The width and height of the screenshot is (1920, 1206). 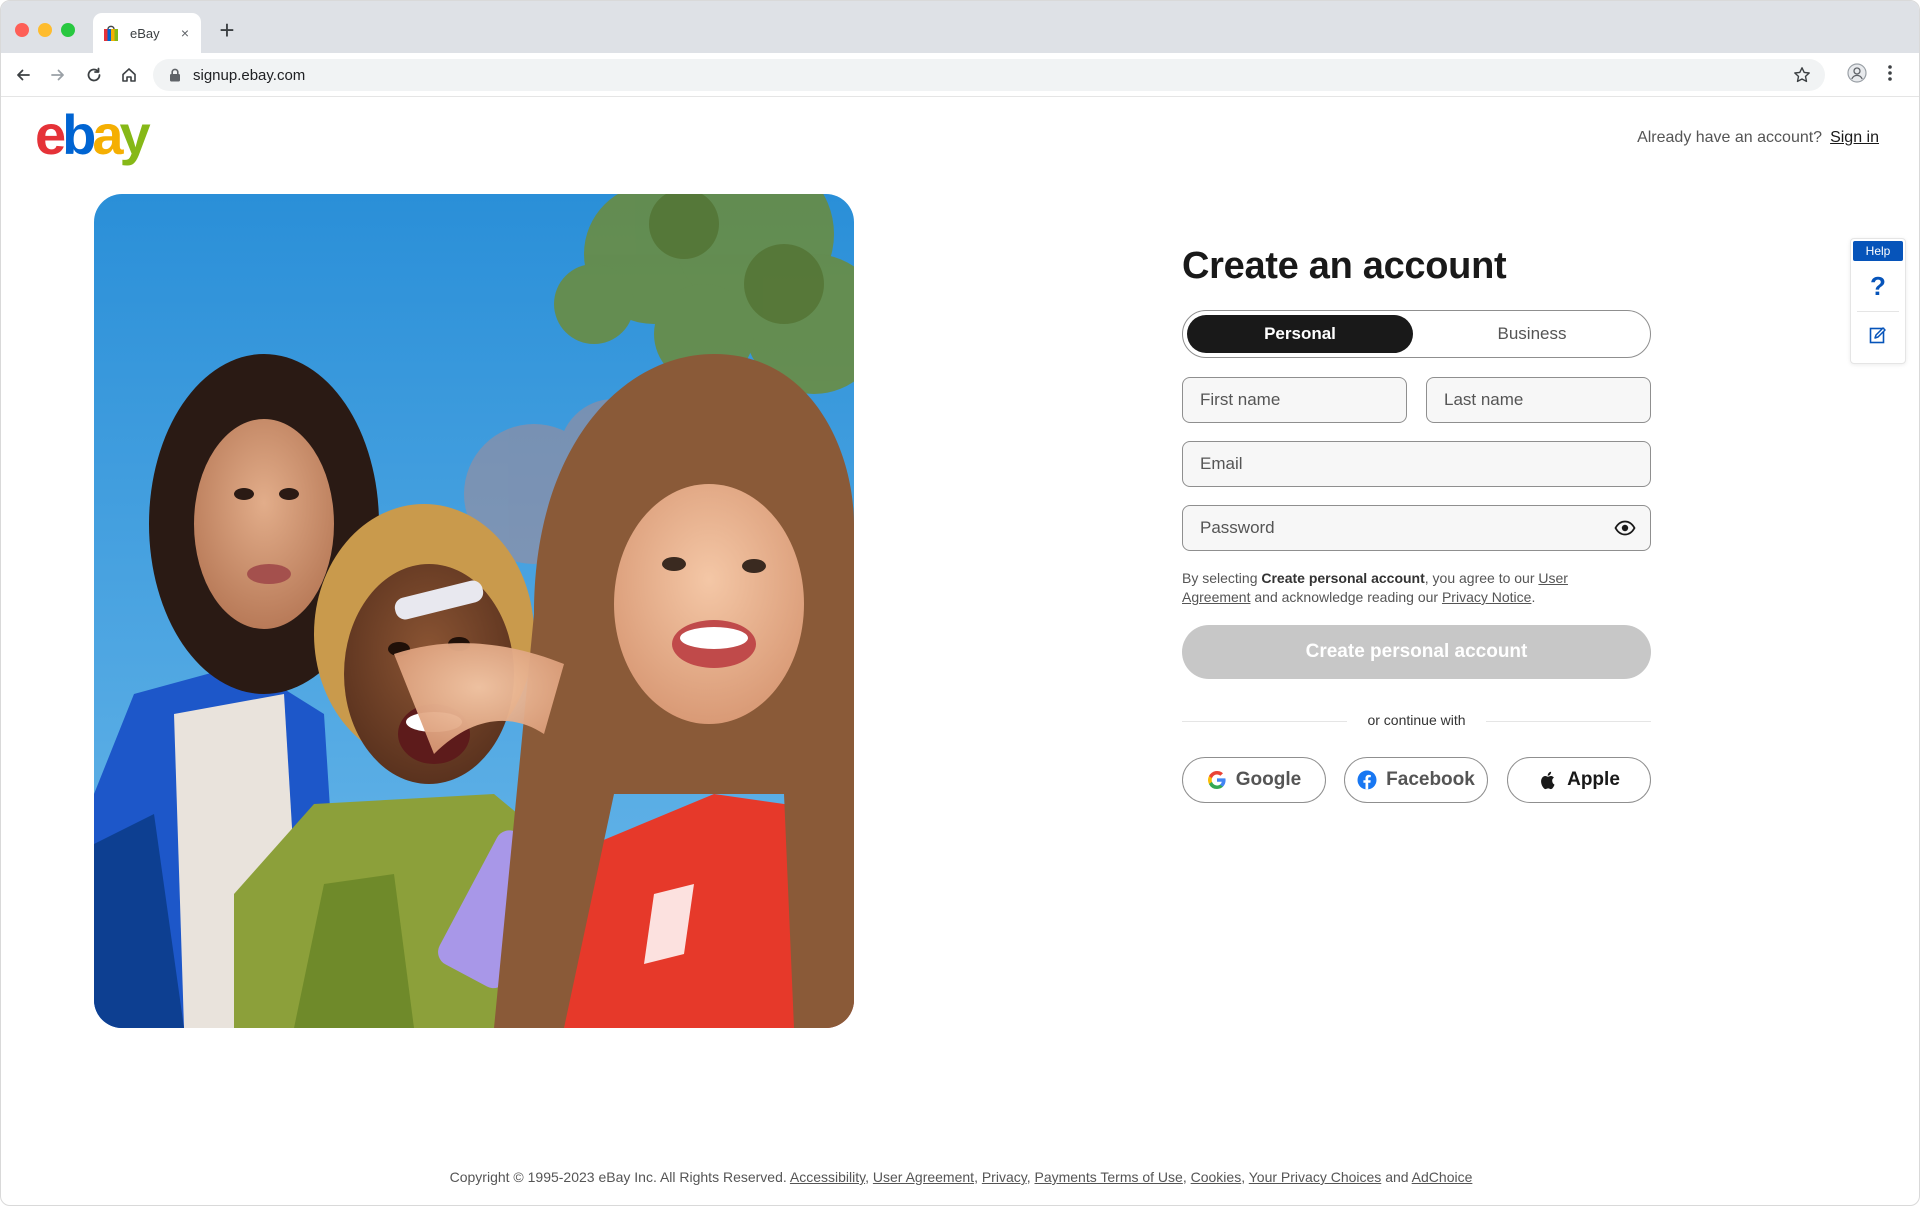 I want to click on close-window-button, so click(x=22, y=30).